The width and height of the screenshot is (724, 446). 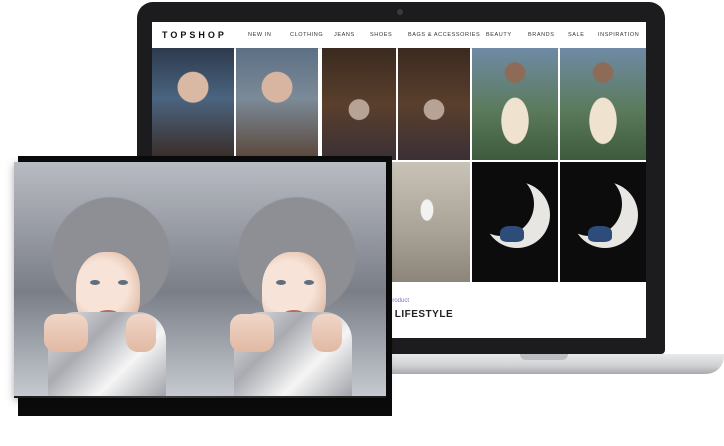 What do you see at coordinates (306, 35) in the screenshot?
I see `nav-item-clothing: CLOTHING` at bounding box center [306, 35].